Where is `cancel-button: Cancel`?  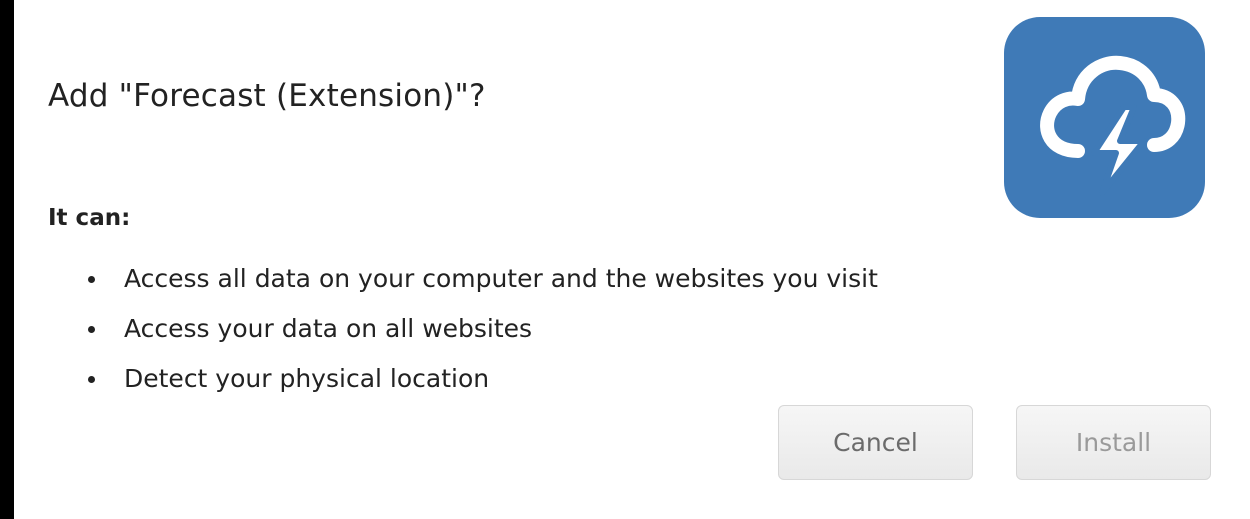
cancel-button: Cancel is located at coordinates (875, 442).